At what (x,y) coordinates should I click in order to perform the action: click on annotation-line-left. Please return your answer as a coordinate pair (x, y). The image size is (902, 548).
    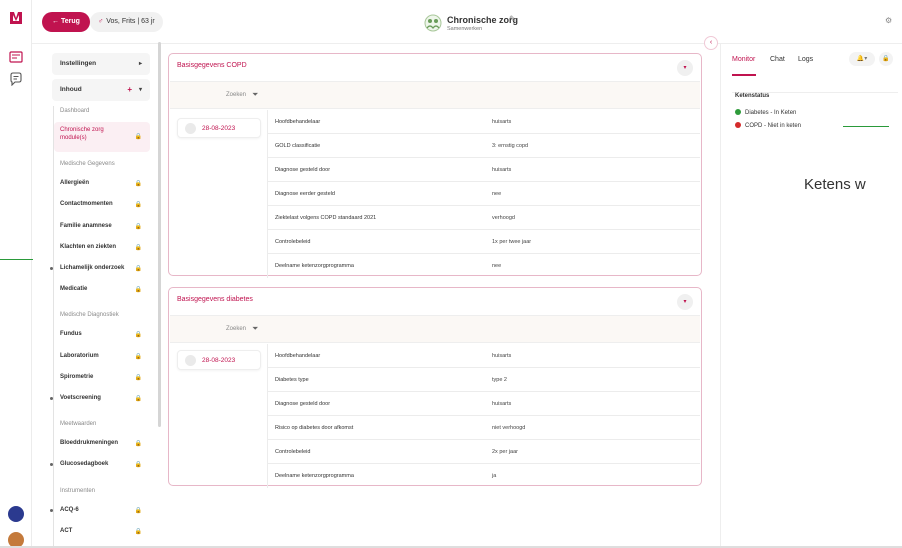
    Looking at the image, I should click on (16, 259).